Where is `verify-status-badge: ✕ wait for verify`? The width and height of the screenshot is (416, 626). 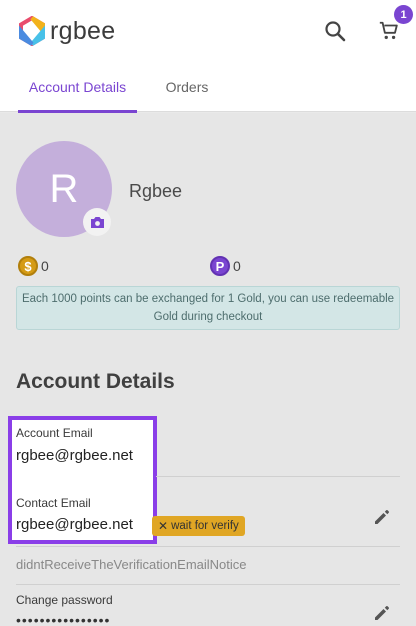
verify-status-badge: ✕ wait for verify is located at coordinates (198, 526).